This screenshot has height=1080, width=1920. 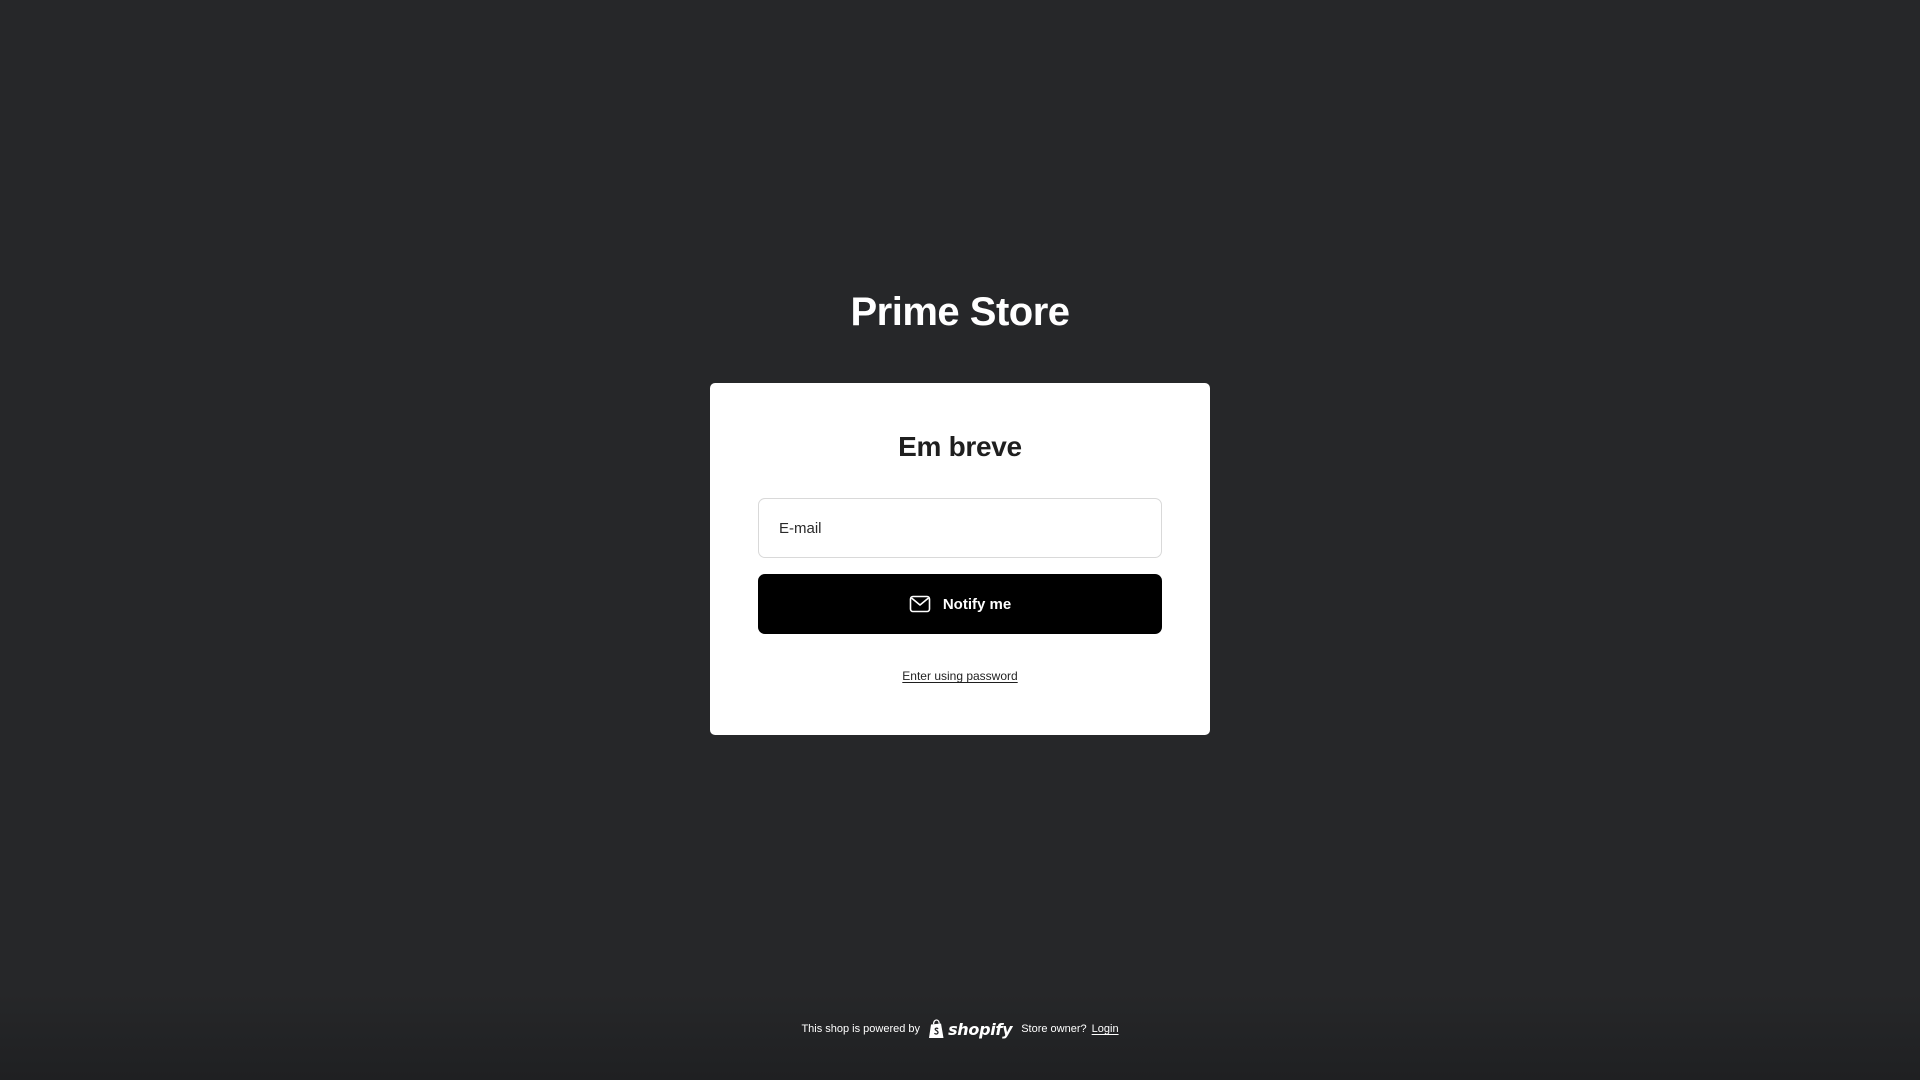 I want to click on login-link: Login, so click(x=1105, y=1029).